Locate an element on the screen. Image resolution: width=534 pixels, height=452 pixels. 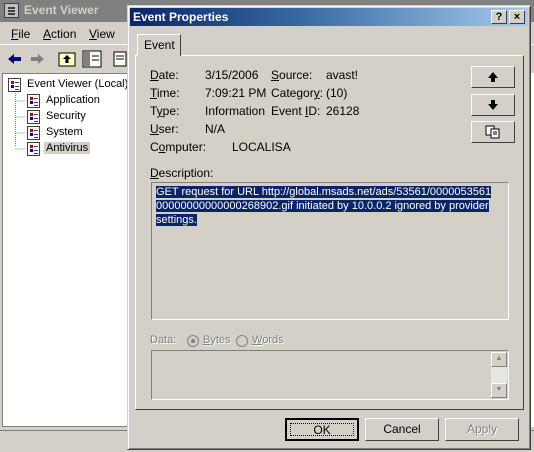
copy-icon is located at coordinates (492, 132).